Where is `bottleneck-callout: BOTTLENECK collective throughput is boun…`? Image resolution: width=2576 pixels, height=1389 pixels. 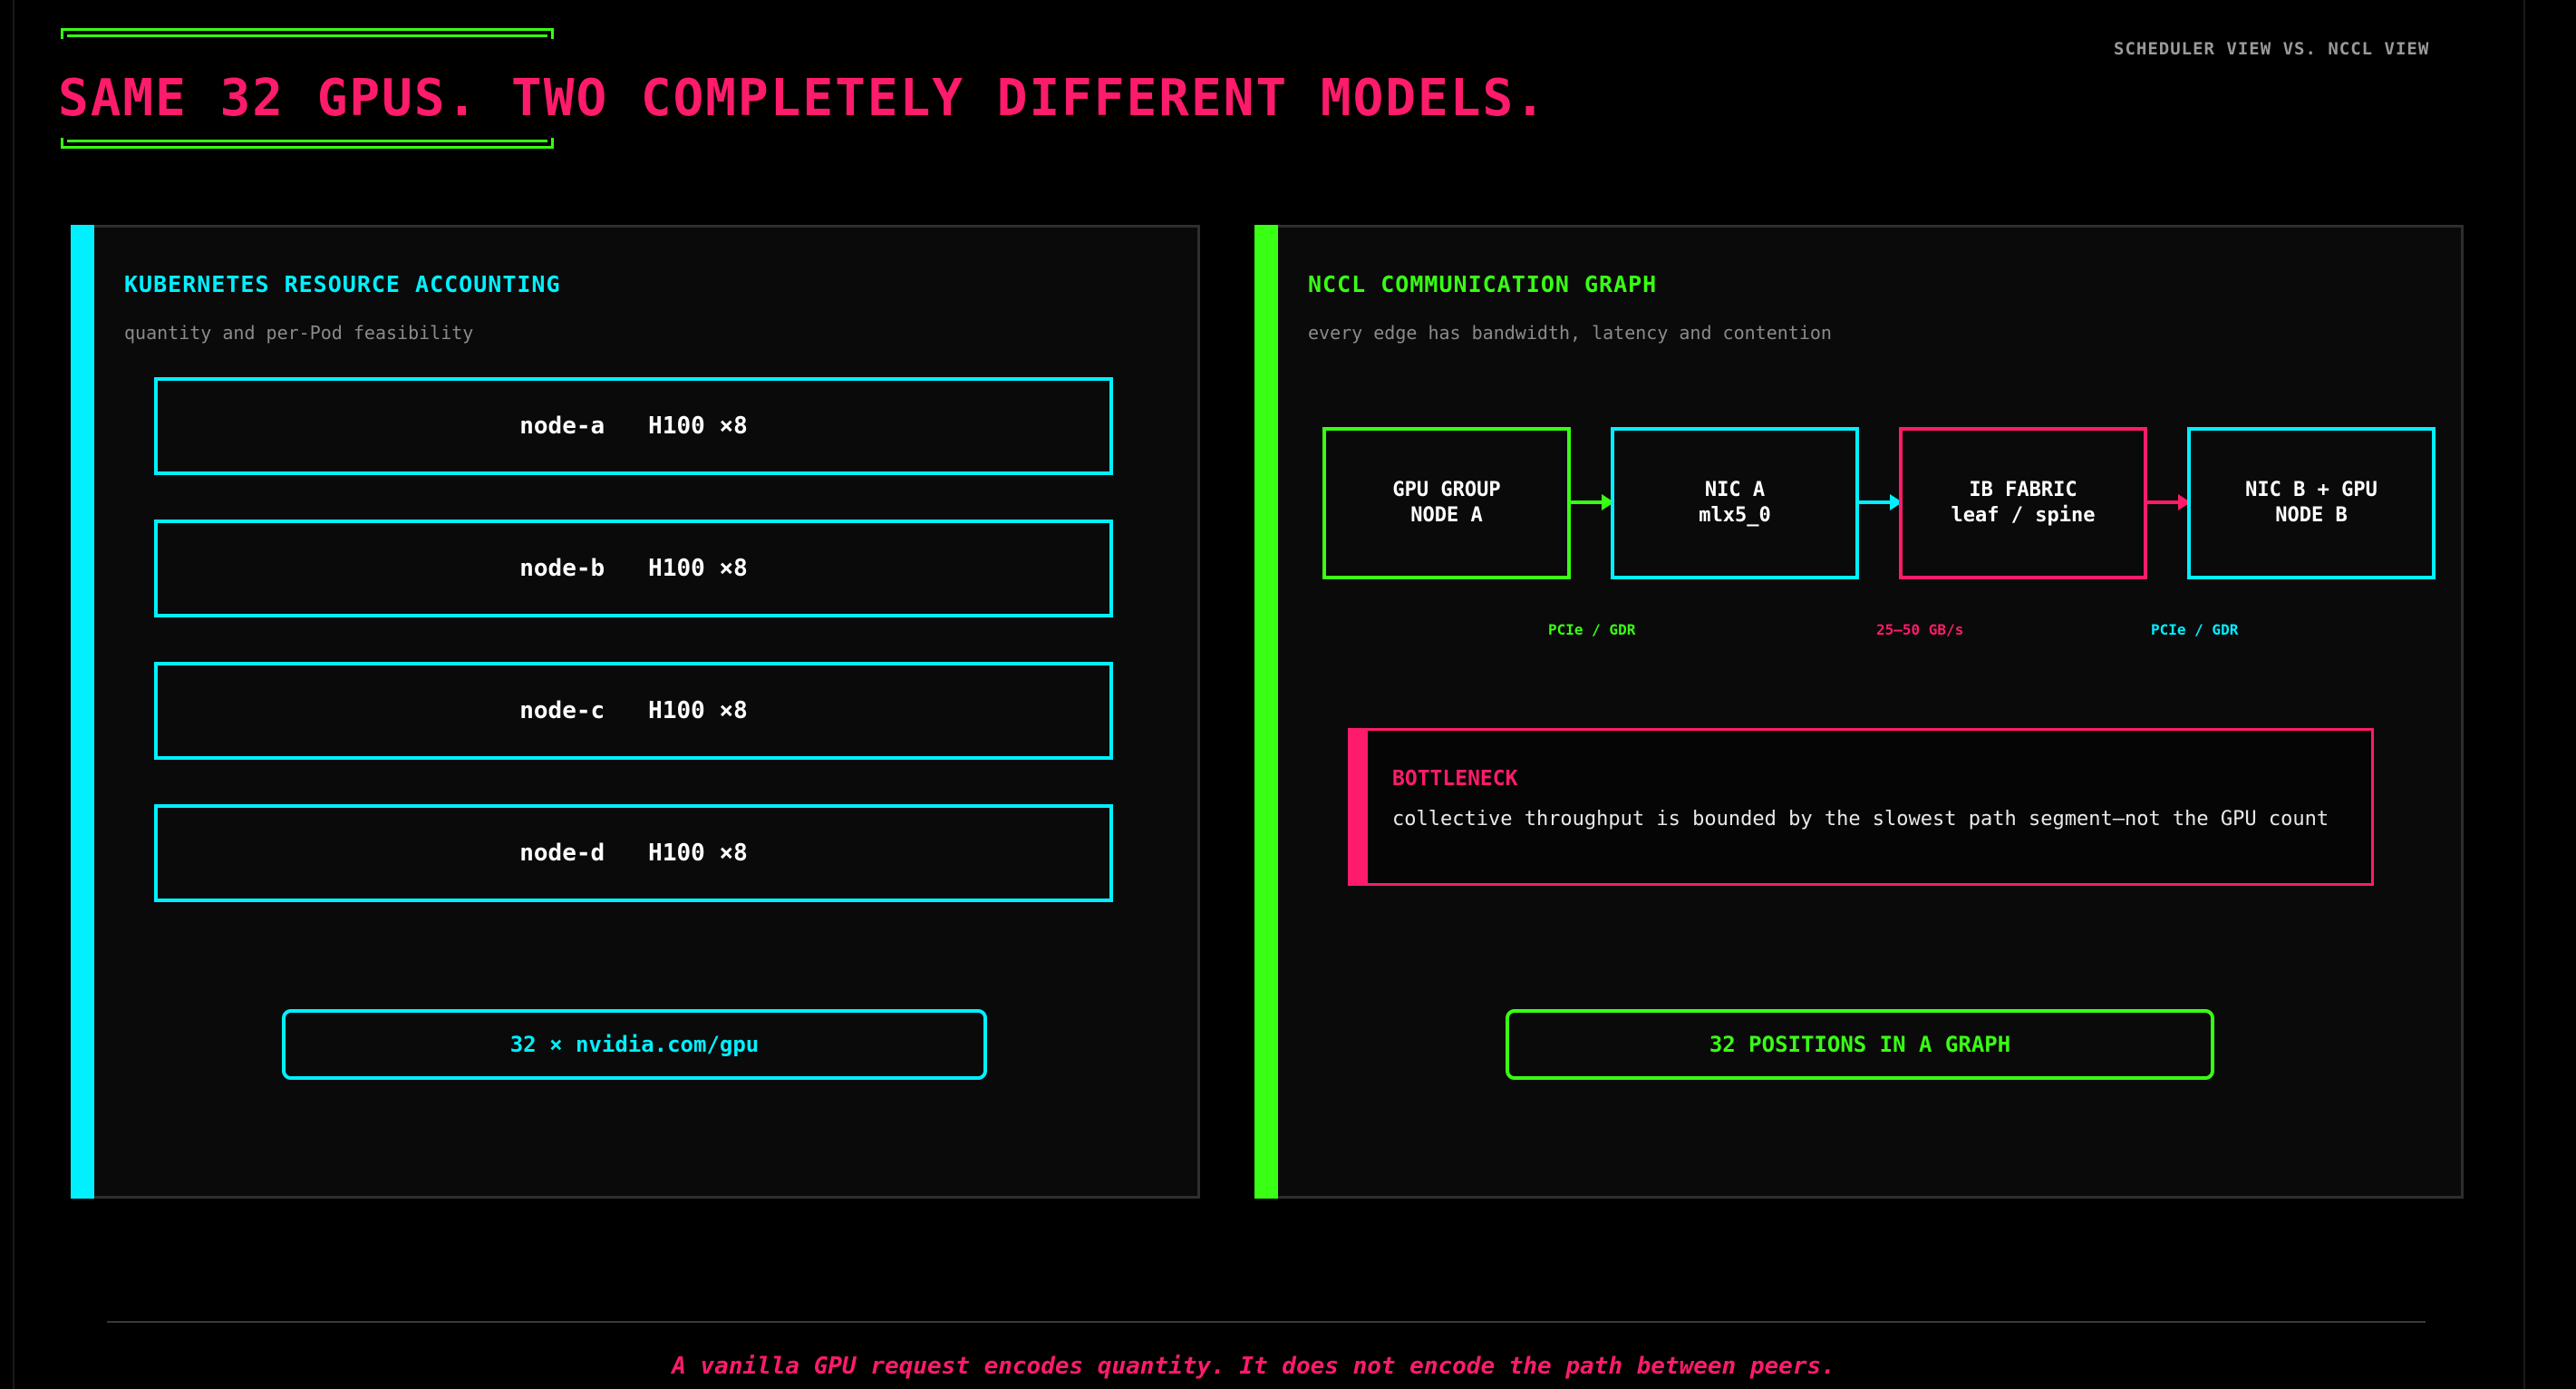
bottleneck-callout: BOTTLENECK collective throughput is boun… is located at coordinates (1861, 807).